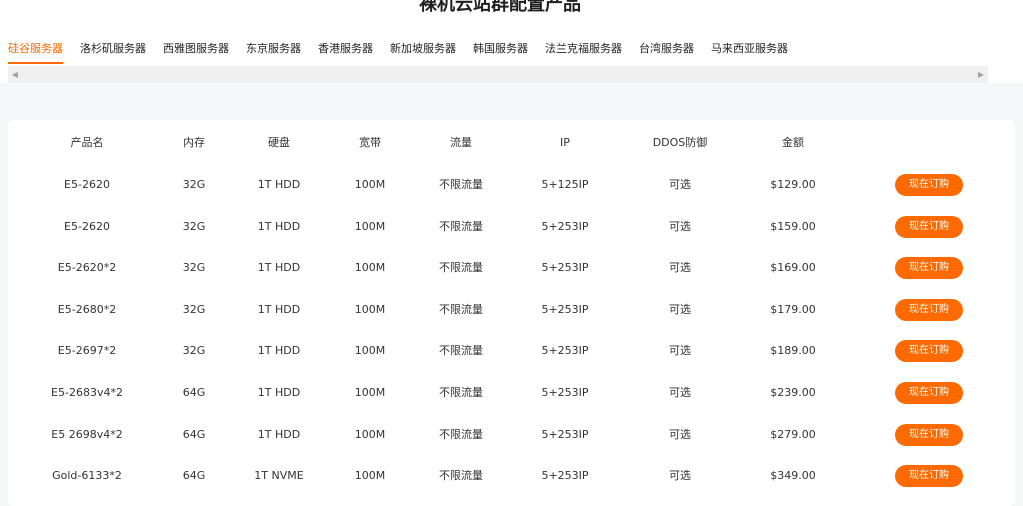 The image size is (1023, 506). I want to click on cell-product-name: E5-2697*2, so click(87, 350).